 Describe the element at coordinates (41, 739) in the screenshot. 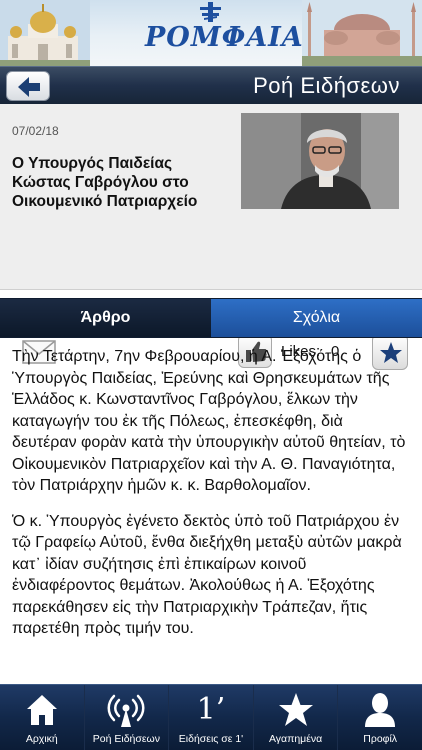

I see `tab-home-label: Αρχική` at that location.